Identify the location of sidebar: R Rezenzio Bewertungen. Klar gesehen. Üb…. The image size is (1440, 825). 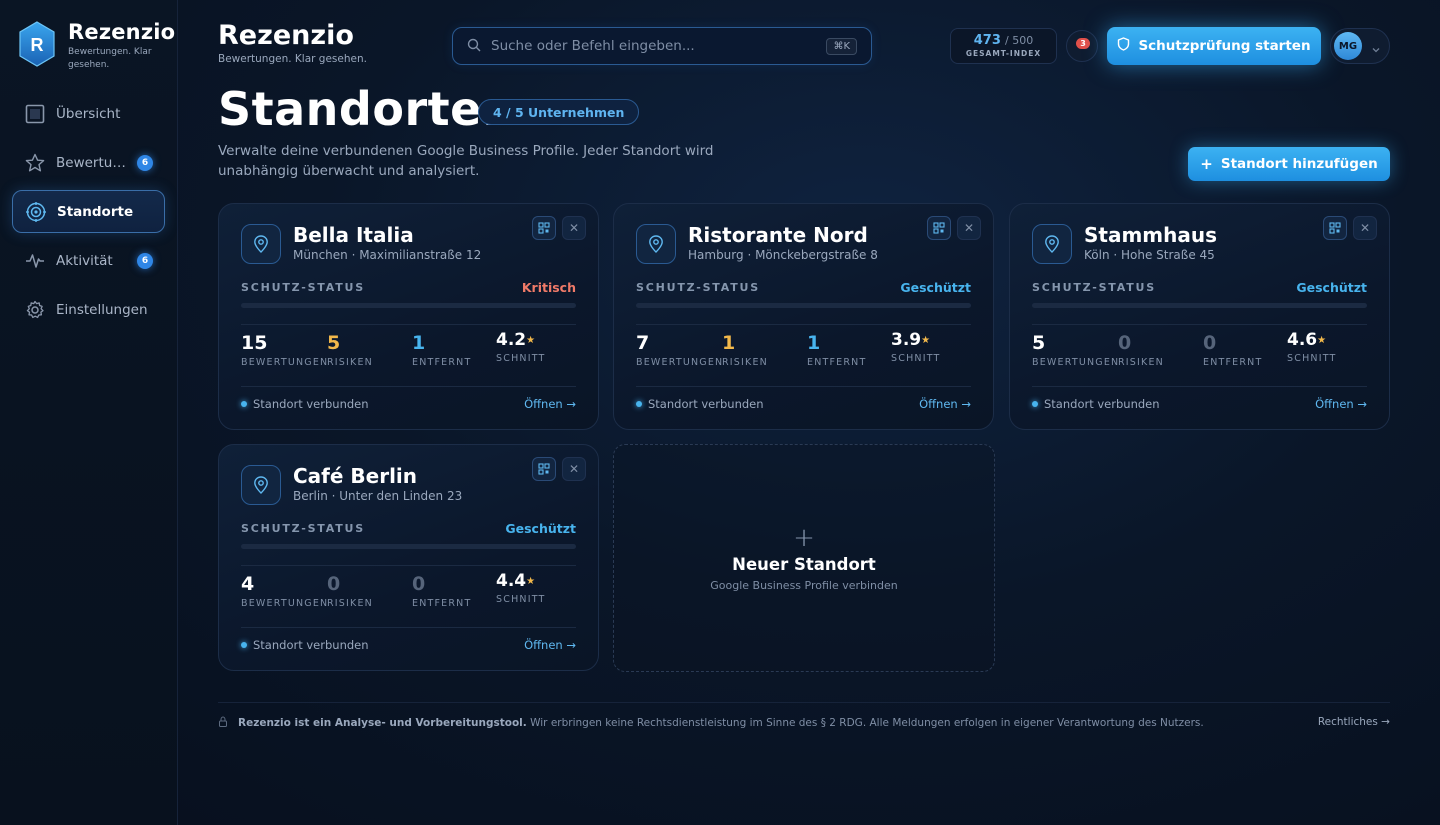
(89, 412).